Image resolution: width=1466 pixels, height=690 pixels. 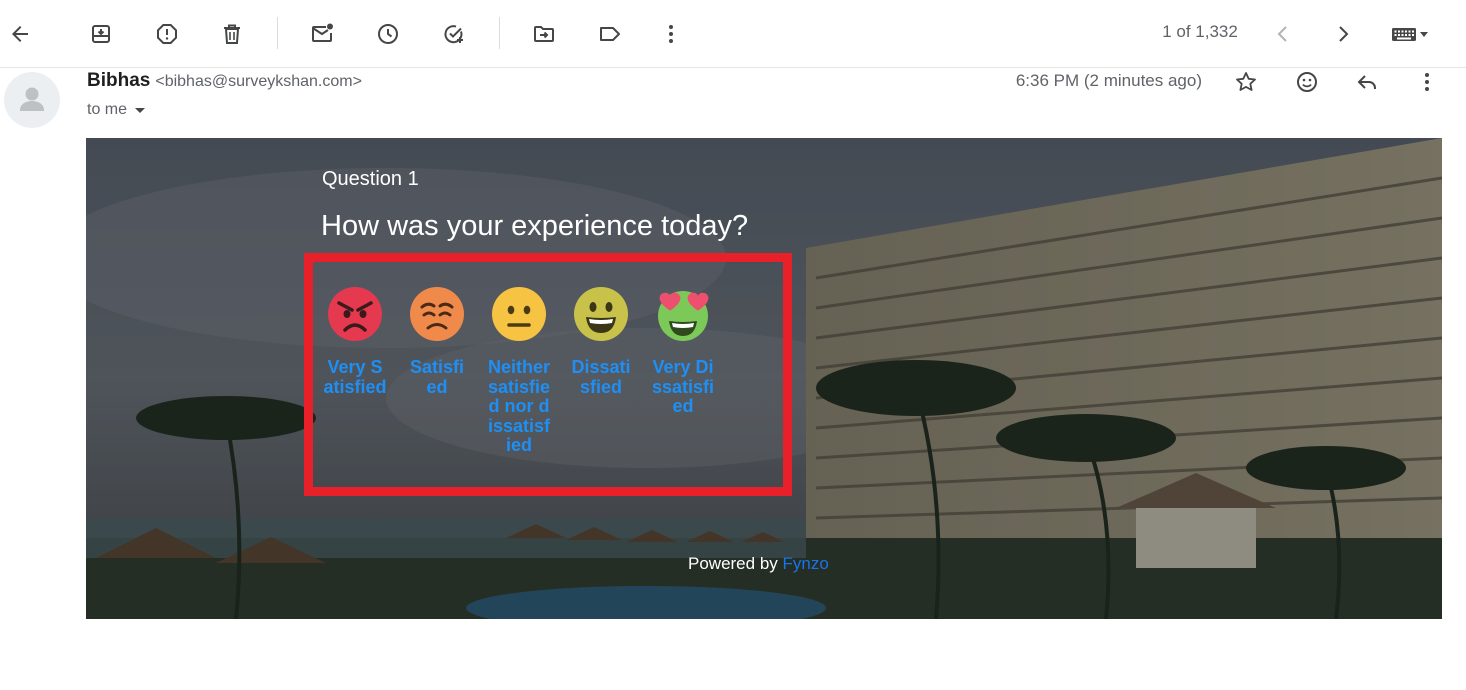 I want to click on rating-option-label: Satisfied, so click(x=437, y=377).